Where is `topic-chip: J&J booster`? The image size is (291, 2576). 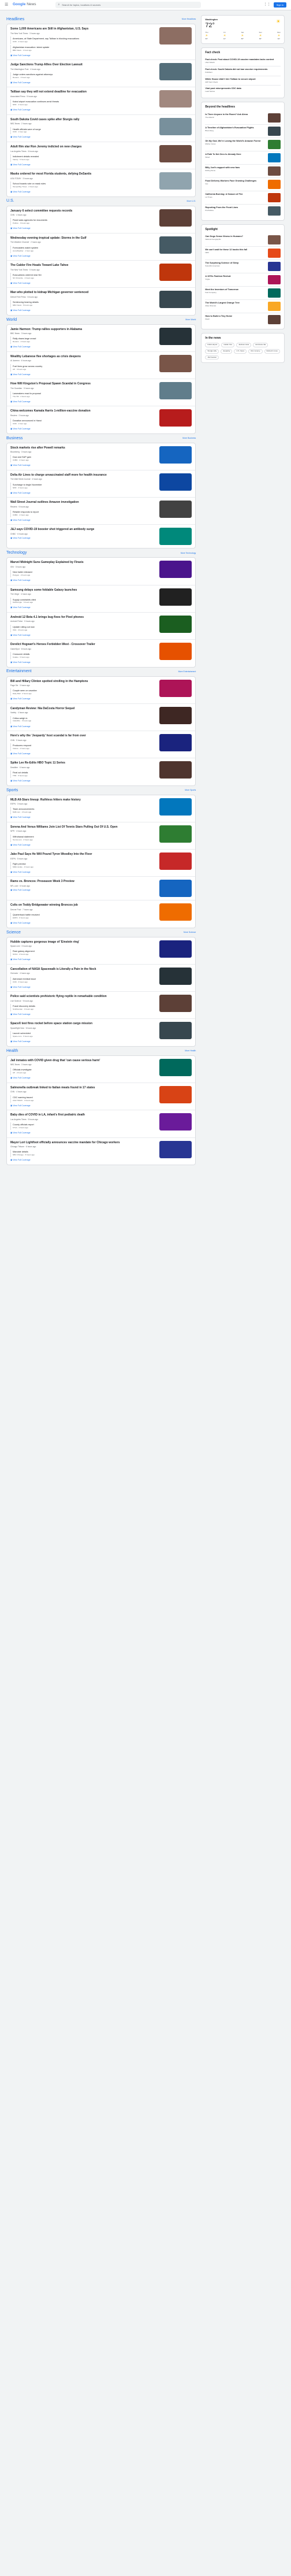 topic-chip: J&J booster is located at coordinates (212, 357).